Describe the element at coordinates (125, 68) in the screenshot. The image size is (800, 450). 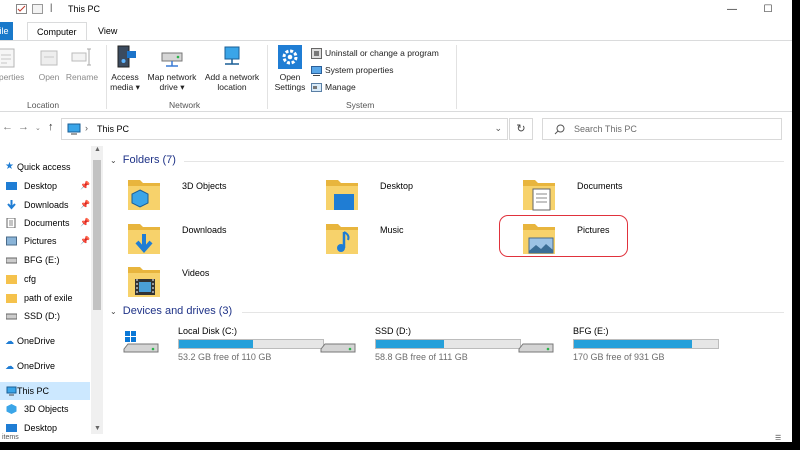
I see `access-media-button: Access media ▾` at that location.